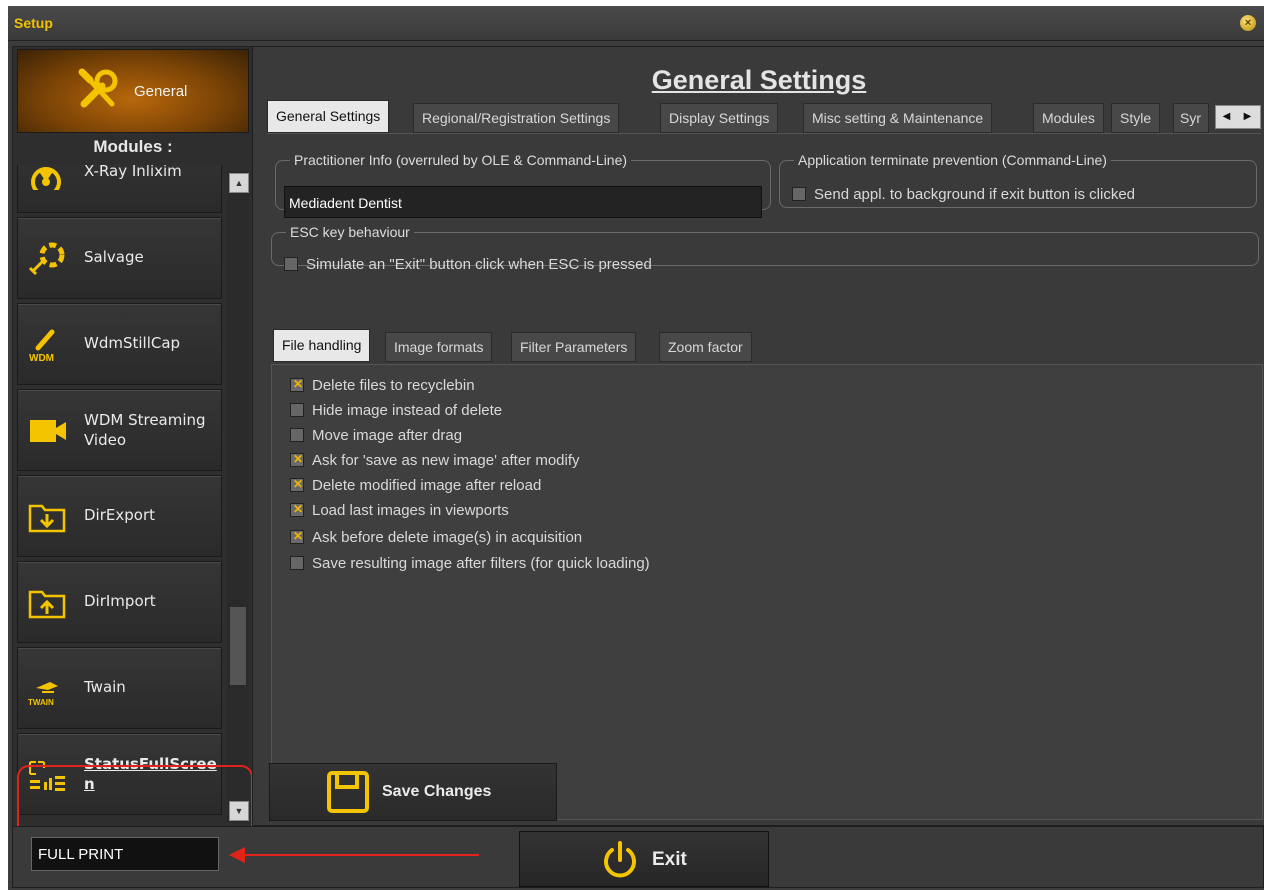  I want to click on option-label: Ask for 'save as new image' after modify, so click(446, 460).